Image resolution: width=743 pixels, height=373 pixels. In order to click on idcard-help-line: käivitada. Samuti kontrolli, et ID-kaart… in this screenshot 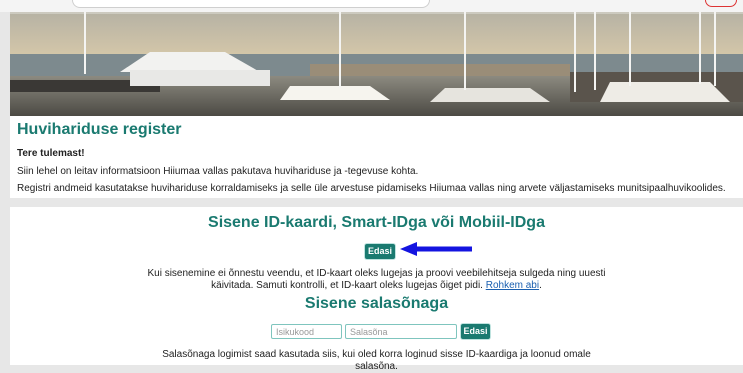, I will do `click(347, 285)`.